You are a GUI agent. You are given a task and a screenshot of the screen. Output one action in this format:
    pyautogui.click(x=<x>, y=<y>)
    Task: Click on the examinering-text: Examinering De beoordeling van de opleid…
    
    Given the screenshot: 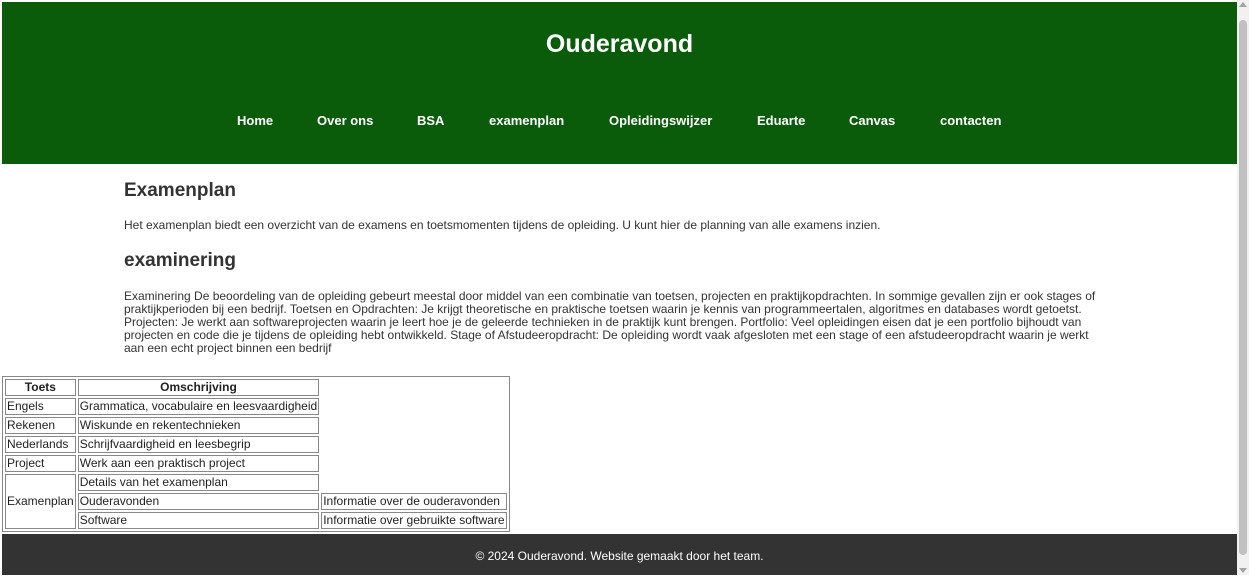 What is the action you would take?
    pyautogui.click(x=610, y=322)
    